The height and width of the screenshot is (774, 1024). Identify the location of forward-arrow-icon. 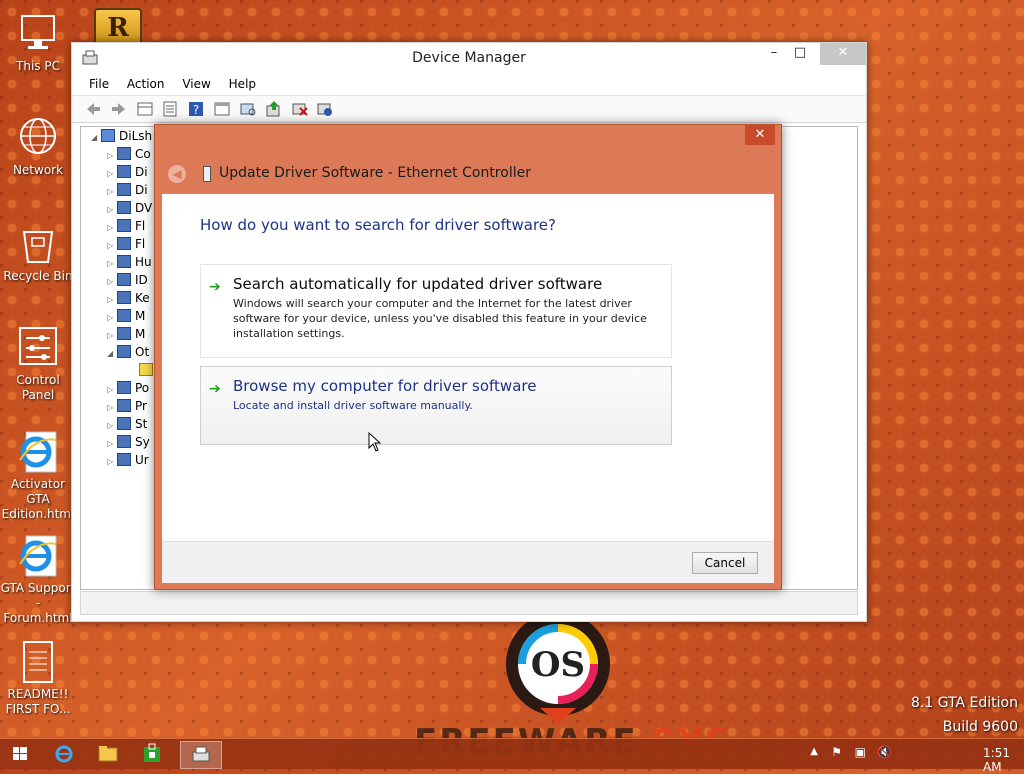
(119, 109).